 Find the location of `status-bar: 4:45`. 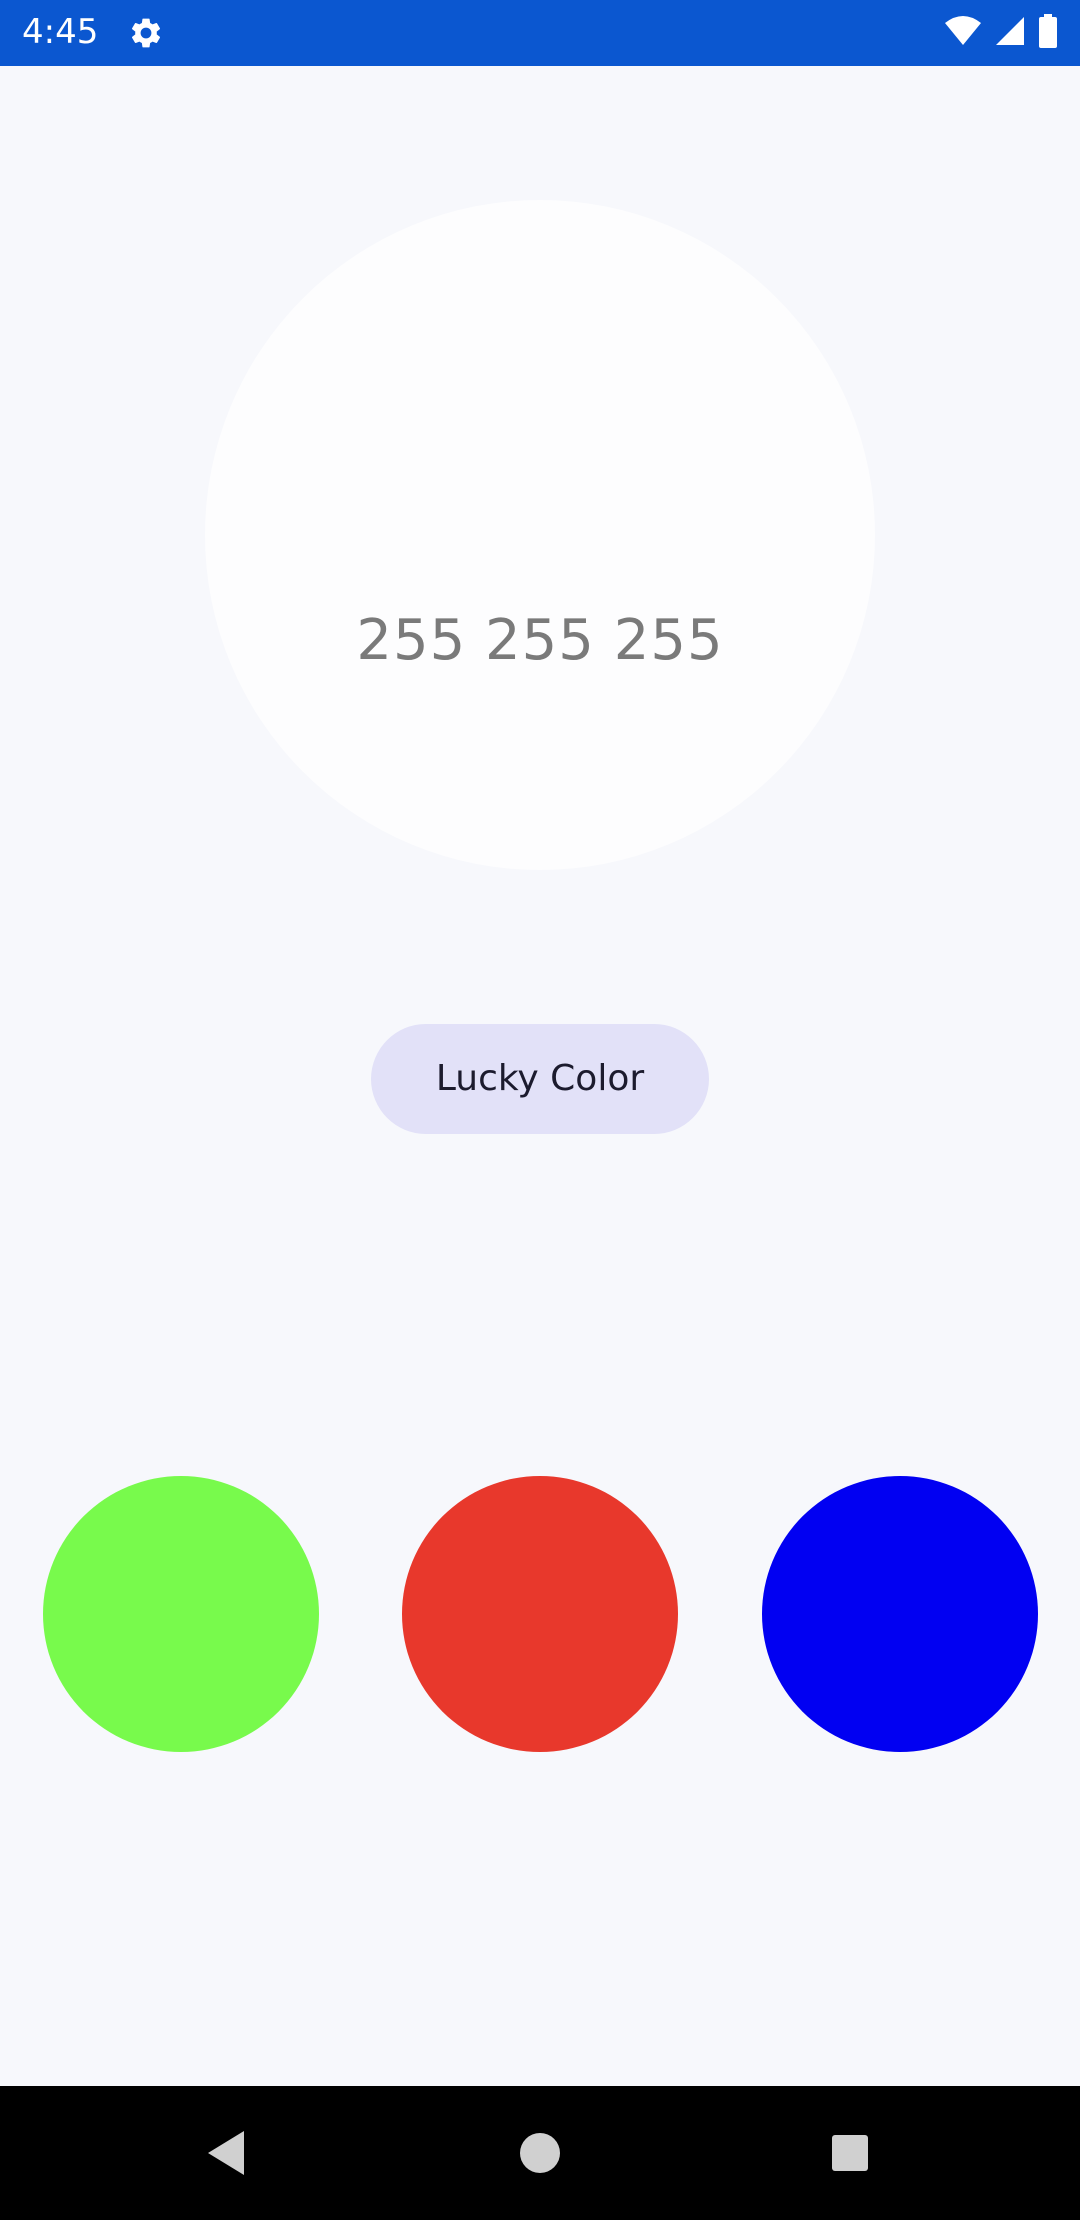

status-bar: 4:45 is located at coordinates (540, 33).